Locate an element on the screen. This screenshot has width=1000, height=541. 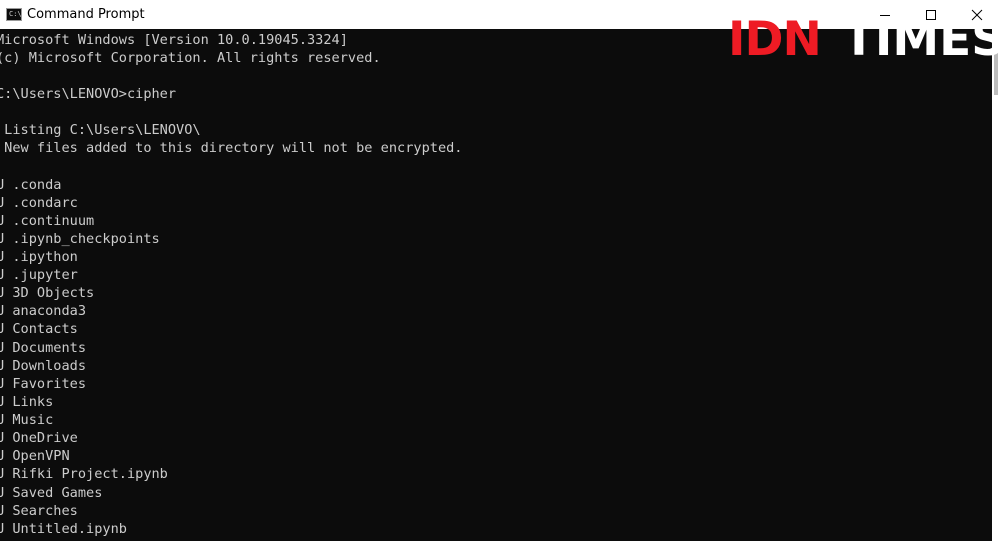
window-title: Command Prompt is located at coordinates (86, 14).